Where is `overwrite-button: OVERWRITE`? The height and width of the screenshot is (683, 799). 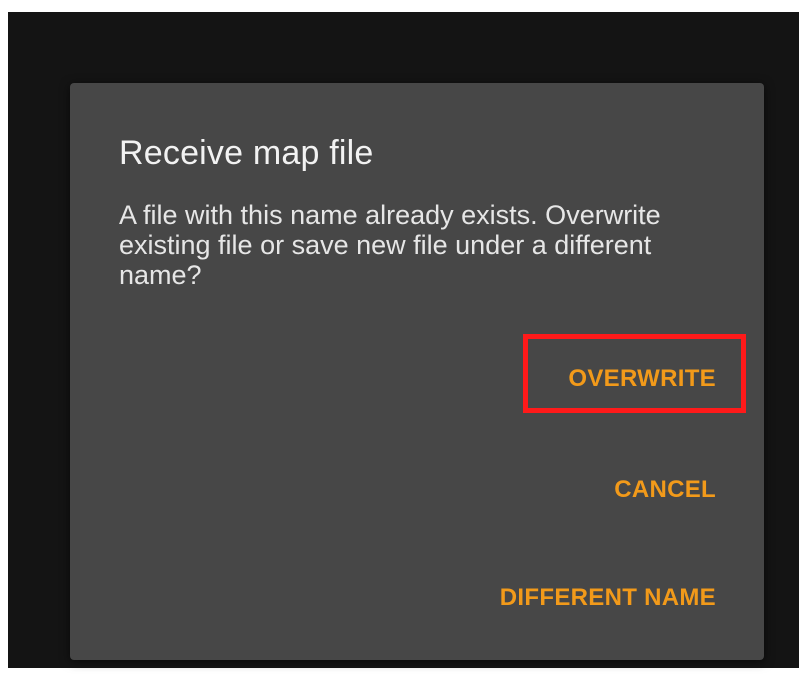
overwrite-button: OVERWRITE is located at coordinates (642, 379).